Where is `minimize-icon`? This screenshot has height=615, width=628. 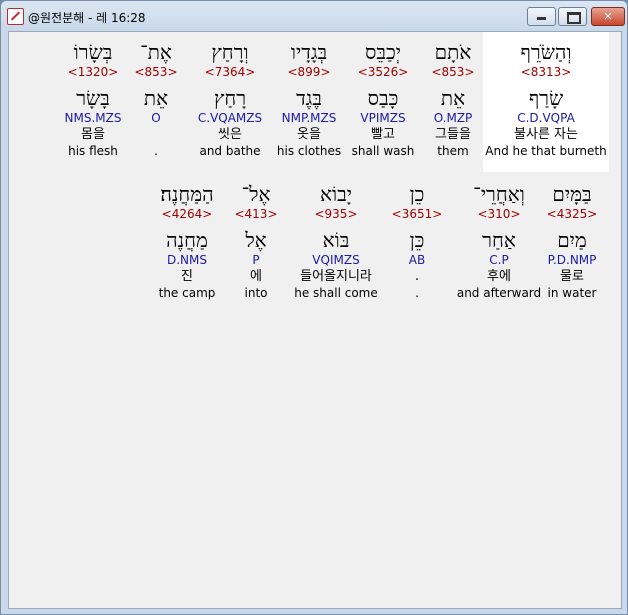 minimize-icon is located at coordinates (541, 18).